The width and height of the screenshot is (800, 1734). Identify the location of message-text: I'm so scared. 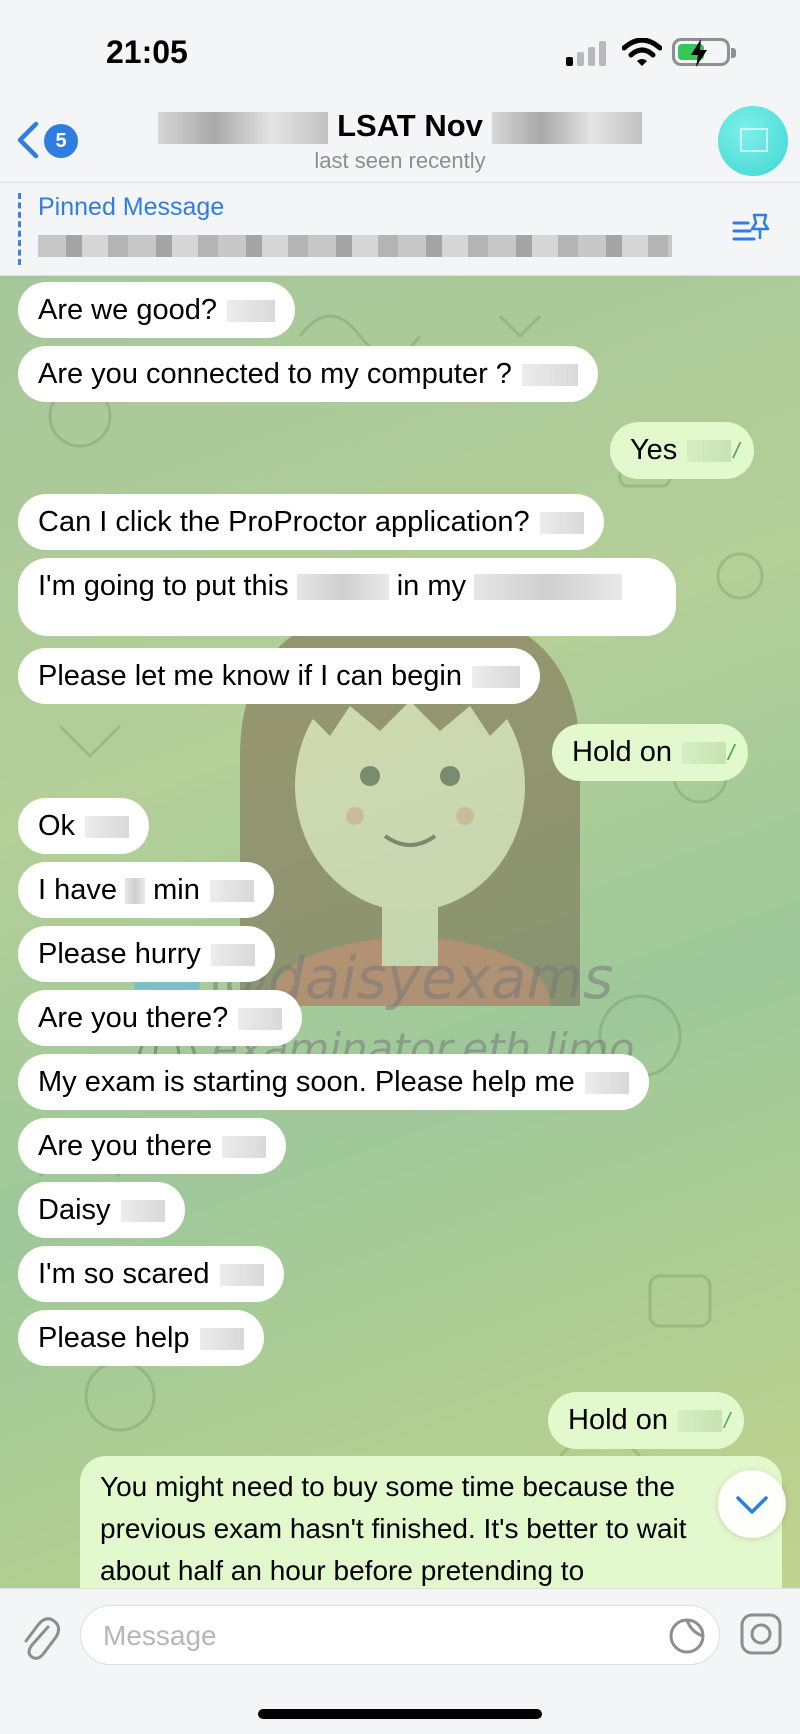
(124, 1274).